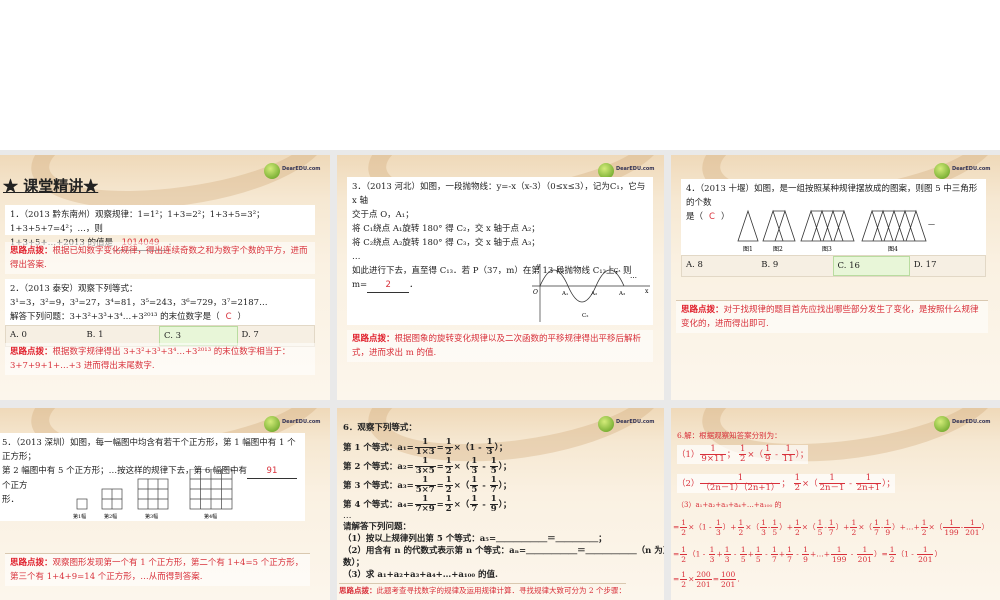 Image resolution: width=1000 pixels, height=600 pixels. Describe the element at coordinates (425, 466) in the screenshot. I see `fraction: 1 3×5` at that location.